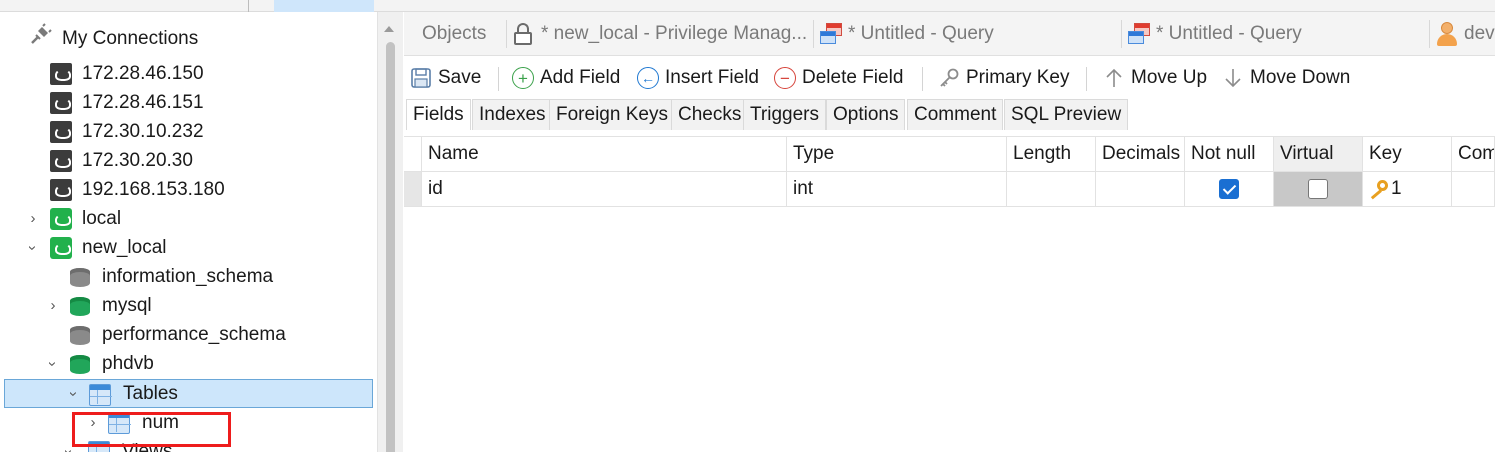 The height and width of the screenshot is (452, 1495). I want to click on column-header-not-null: Not null, so click(1229, 154).